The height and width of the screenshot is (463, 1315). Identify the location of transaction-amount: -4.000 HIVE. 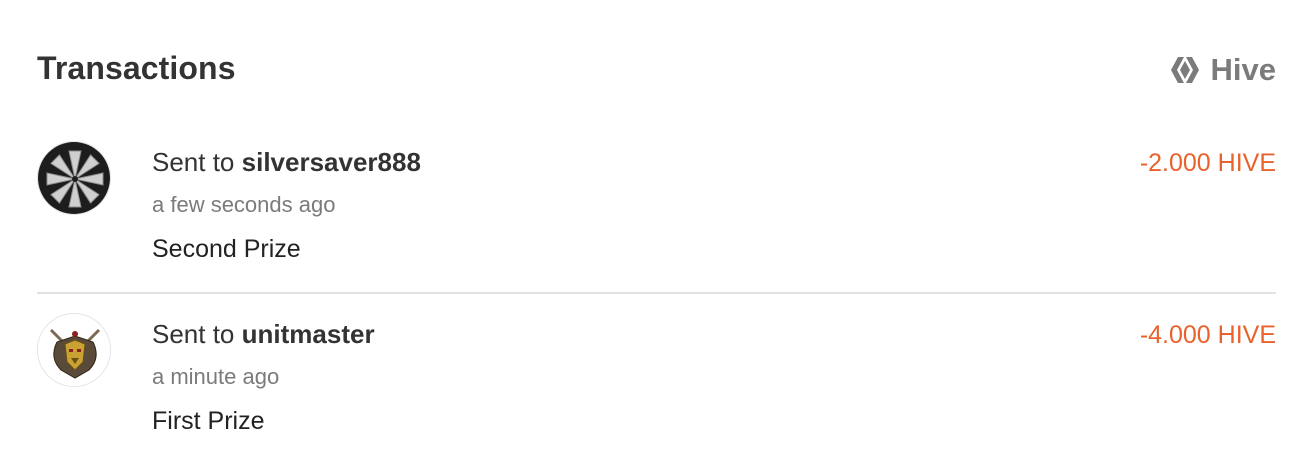
(1207, 335).